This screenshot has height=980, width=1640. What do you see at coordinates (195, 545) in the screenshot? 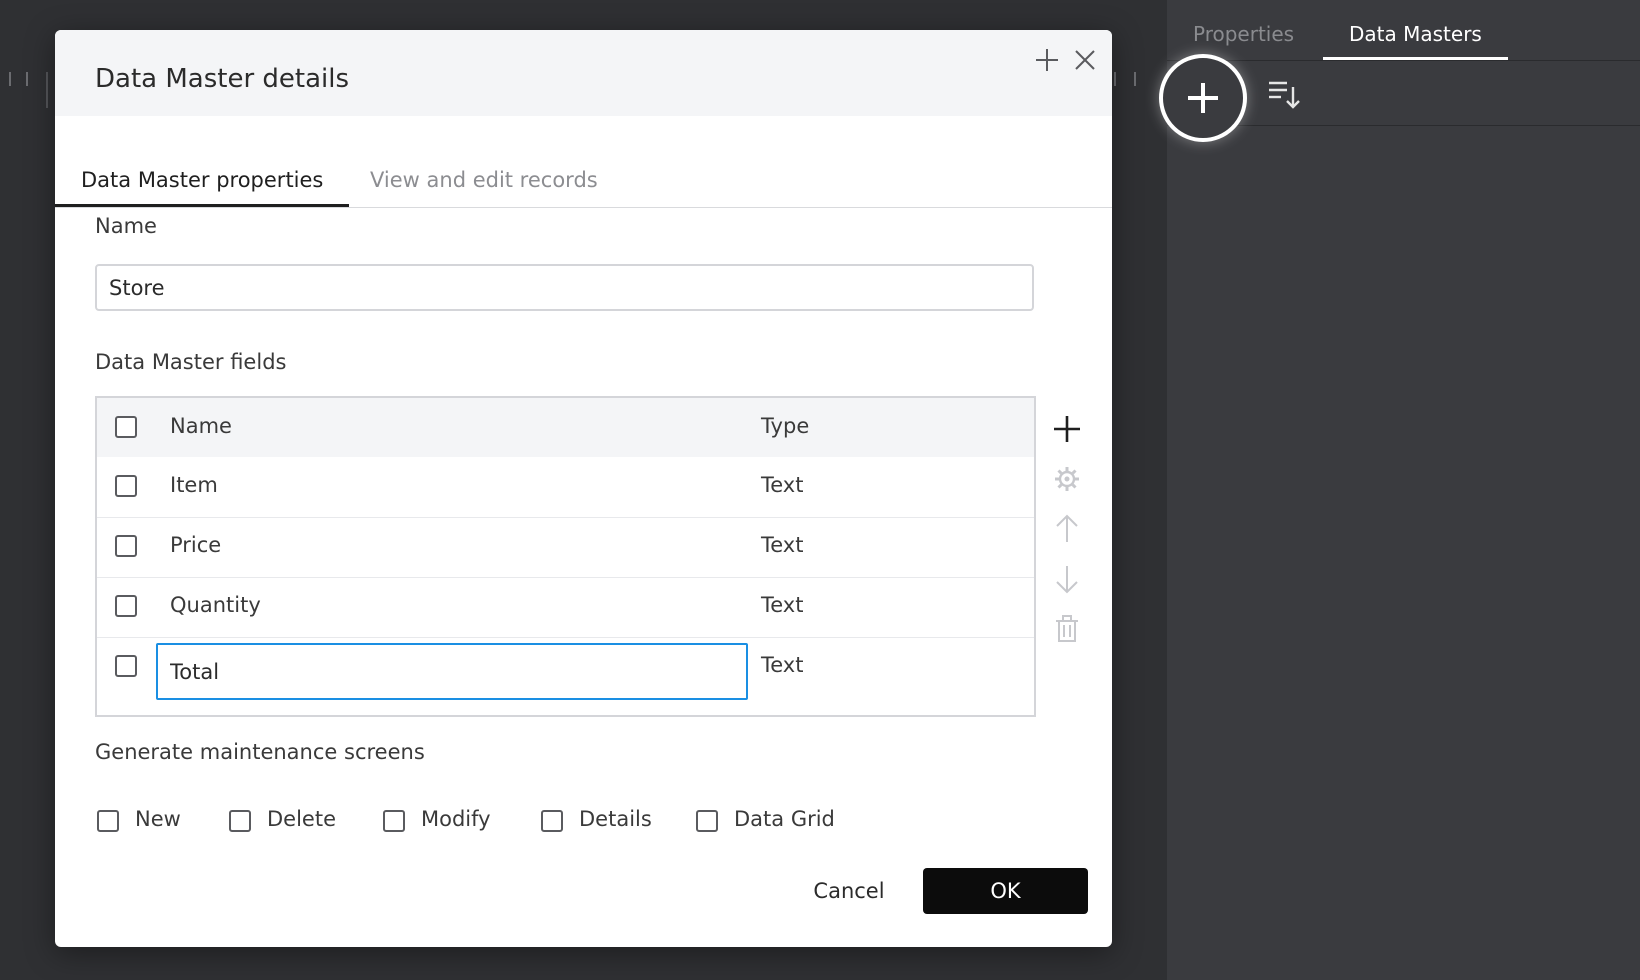
I see `field-name: Price` at bounding box center [195, 545].